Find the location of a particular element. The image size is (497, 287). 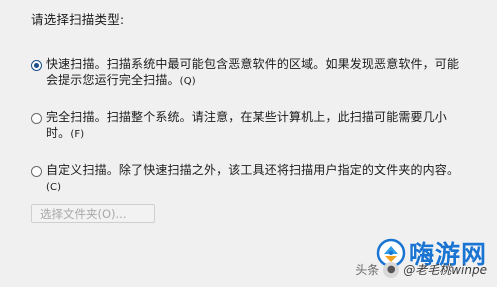

full-scan-option: 完全扫描。扫描整个系统。请注意，在某些计算机上，此扫描可能需要几小时。(F) is located at coordinates (251, 126).